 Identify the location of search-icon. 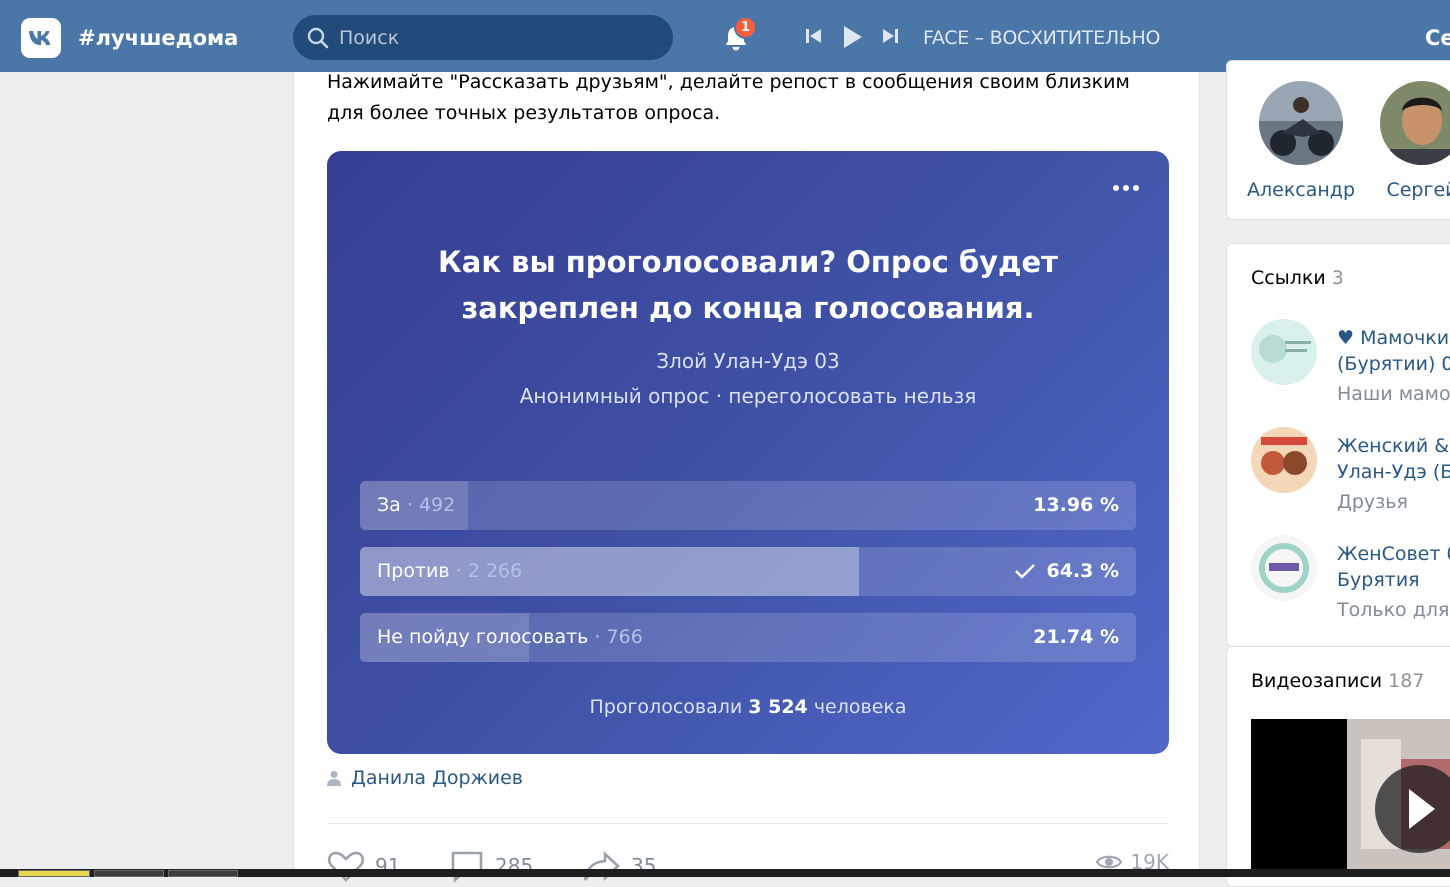
(318, 38).